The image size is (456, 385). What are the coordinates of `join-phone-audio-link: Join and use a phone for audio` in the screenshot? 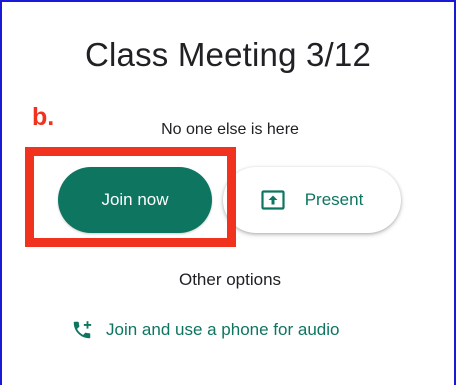 It's located at (205, 330).